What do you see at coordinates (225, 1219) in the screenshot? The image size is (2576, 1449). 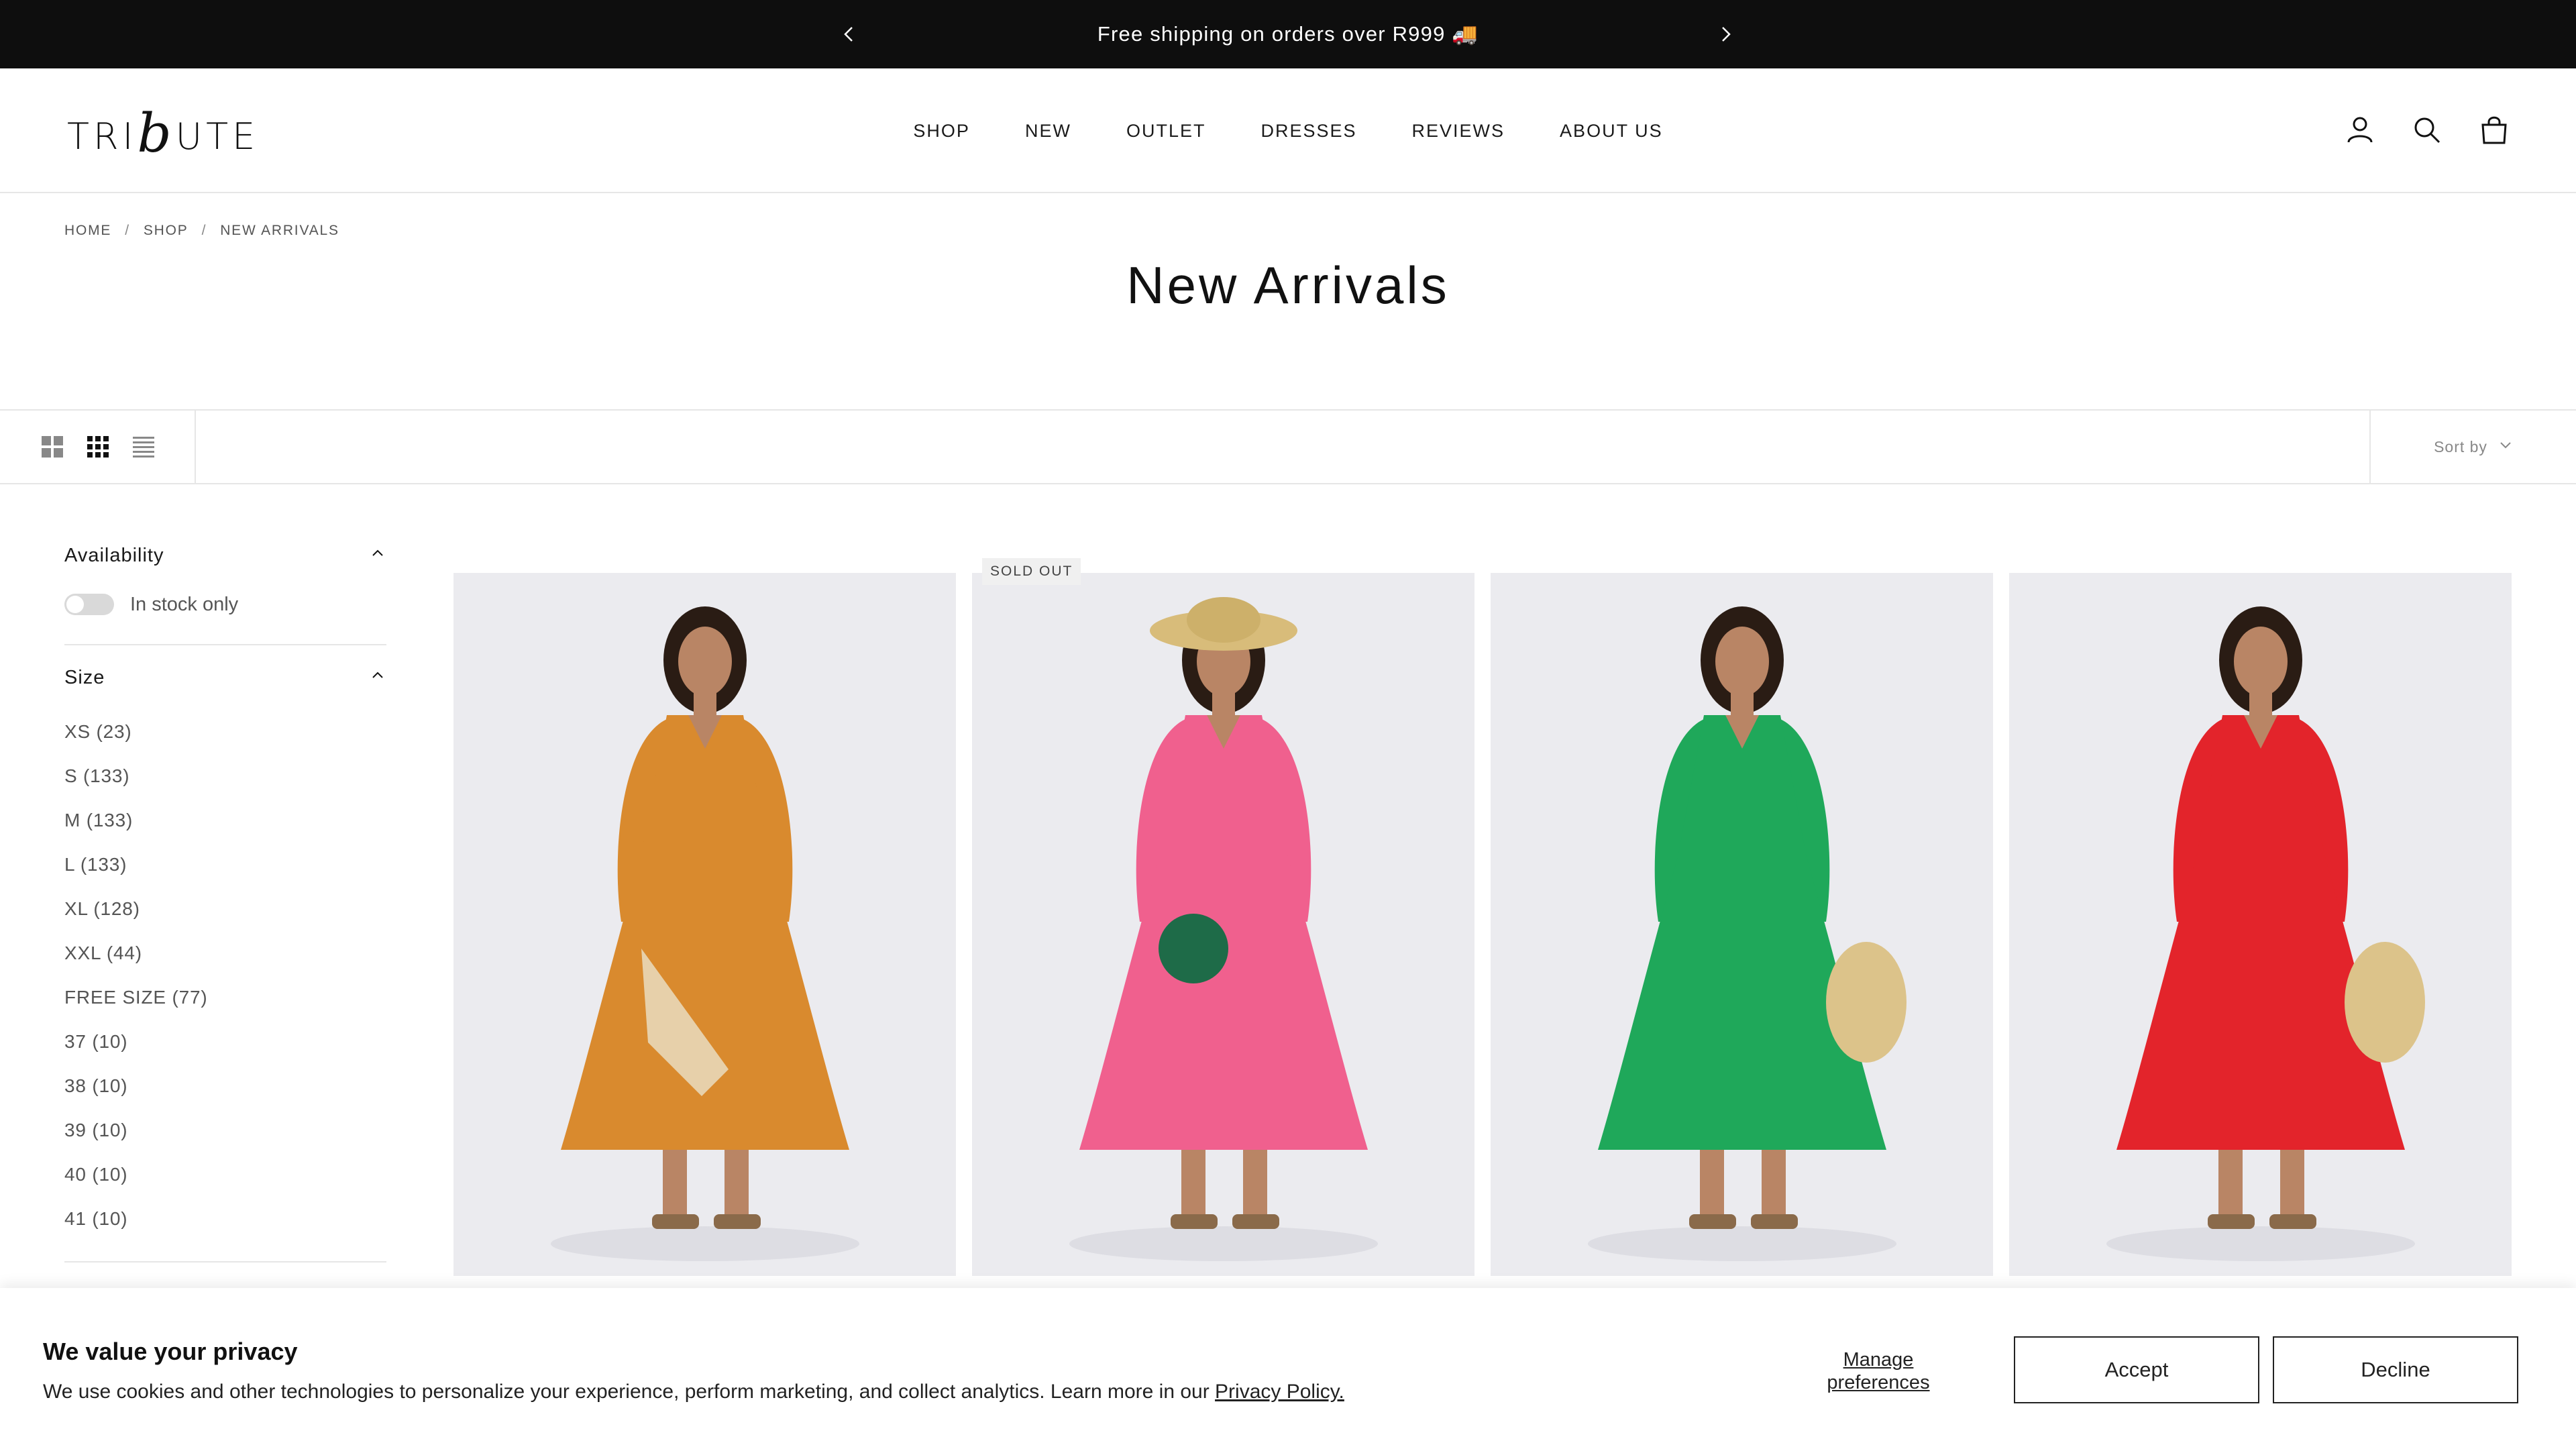 I see `size-option-41: 41 (10)` at bounding box center [225, 1219].